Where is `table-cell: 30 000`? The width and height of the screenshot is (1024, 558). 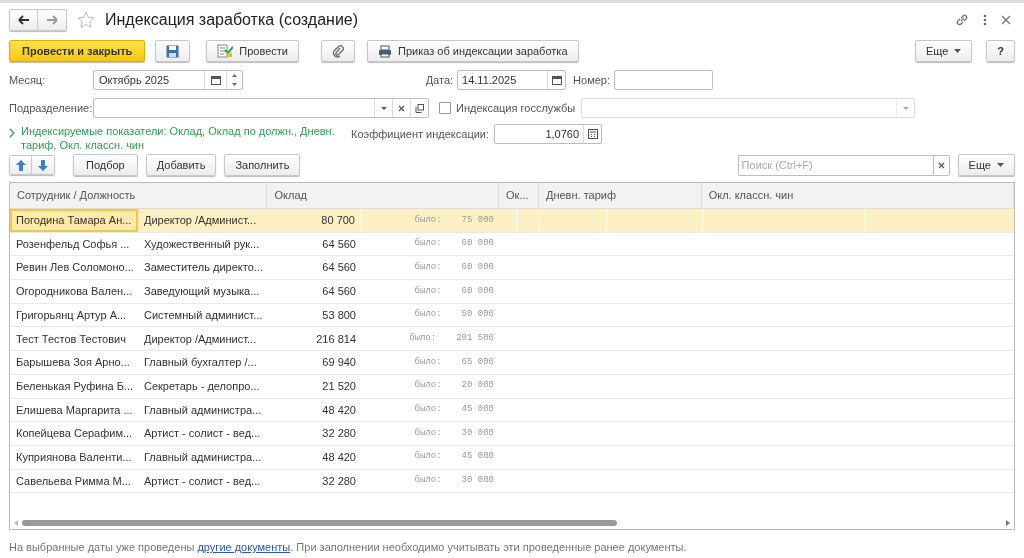 table-cell: 30 000 is located at coordinates (477, 481).